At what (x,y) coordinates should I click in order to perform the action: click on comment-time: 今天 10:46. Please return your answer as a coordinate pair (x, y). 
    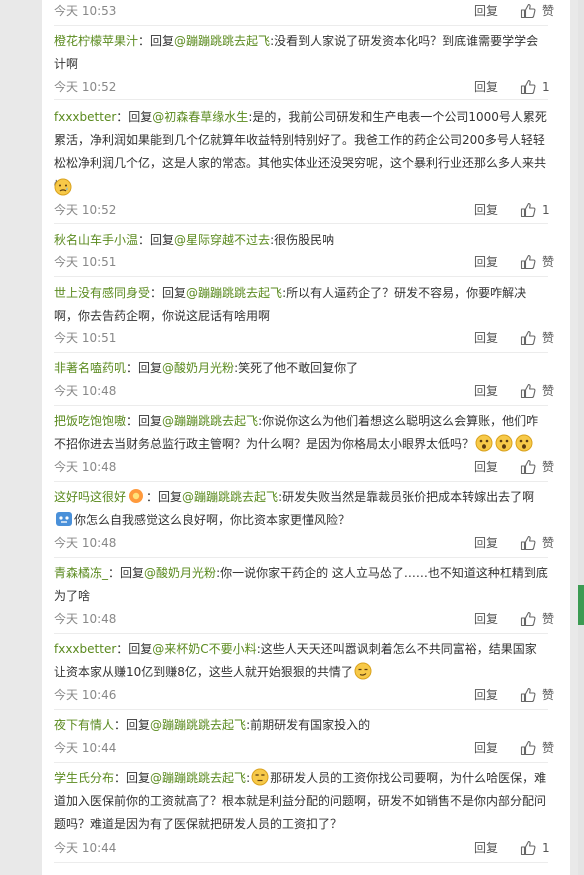
    Looking at the image, I should click on (85, 695).